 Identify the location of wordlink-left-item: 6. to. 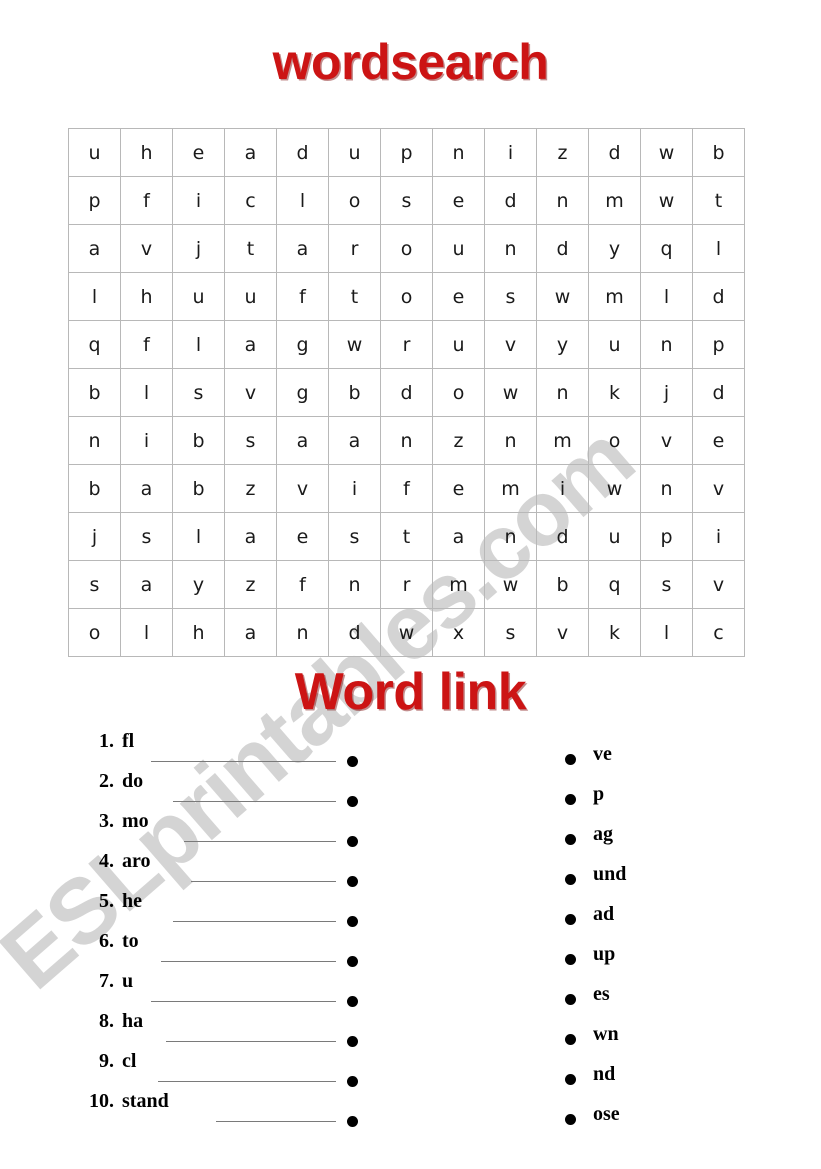
(218, 948).